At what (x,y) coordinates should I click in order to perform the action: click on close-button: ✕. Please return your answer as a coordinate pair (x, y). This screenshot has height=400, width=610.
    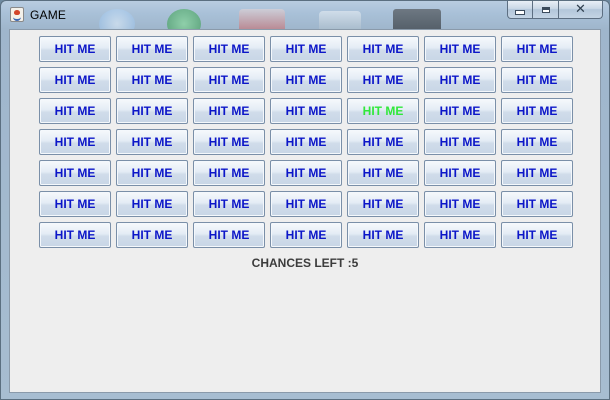
    Looking at the image, I should click on (581, 10).